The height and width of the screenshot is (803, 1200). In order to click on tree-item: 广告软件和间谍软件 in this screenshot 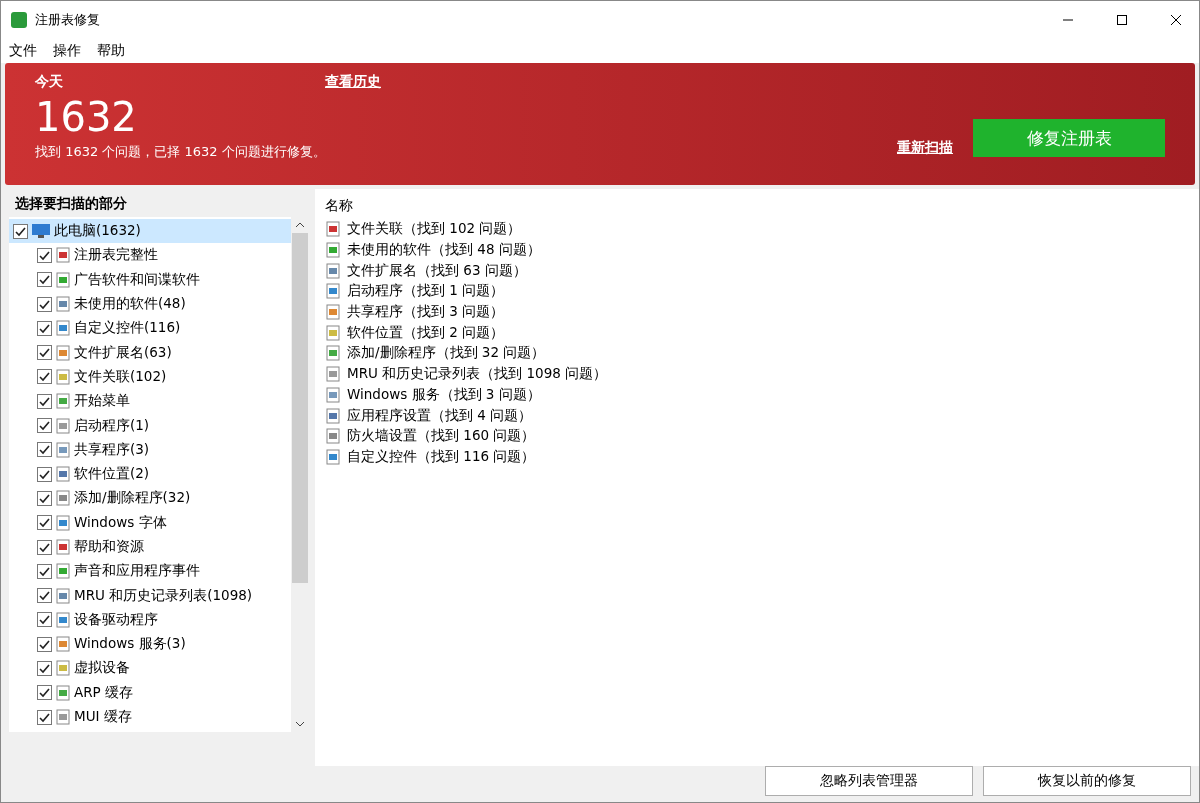, I will do `click(150, 279)`.